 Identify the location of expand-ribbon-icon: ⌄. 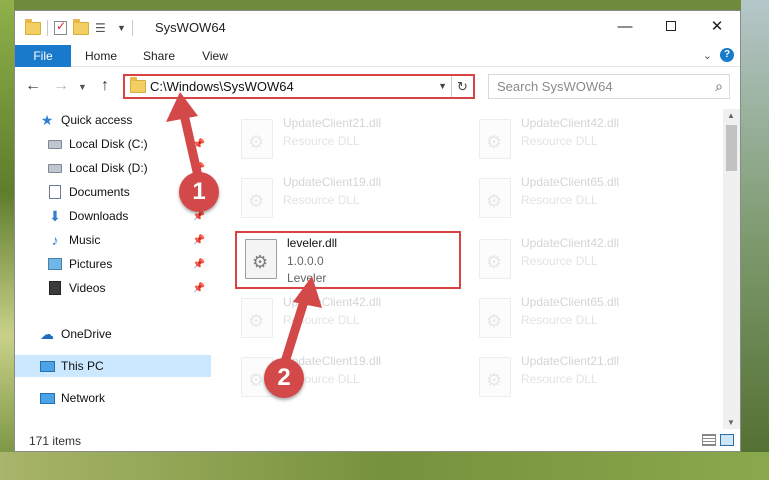
(707, 55).